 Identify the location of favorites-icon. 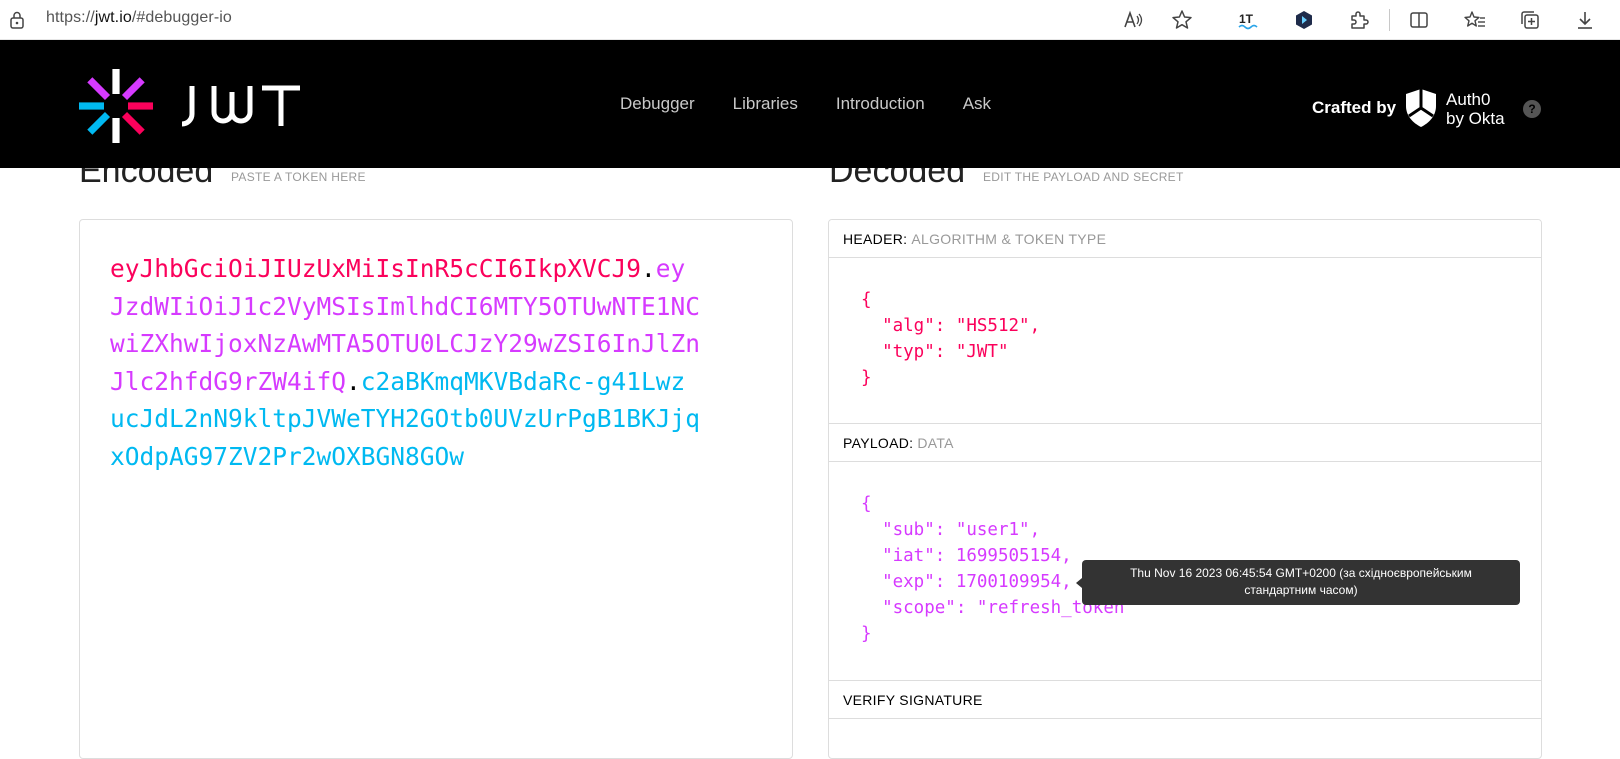
(1475, 20).